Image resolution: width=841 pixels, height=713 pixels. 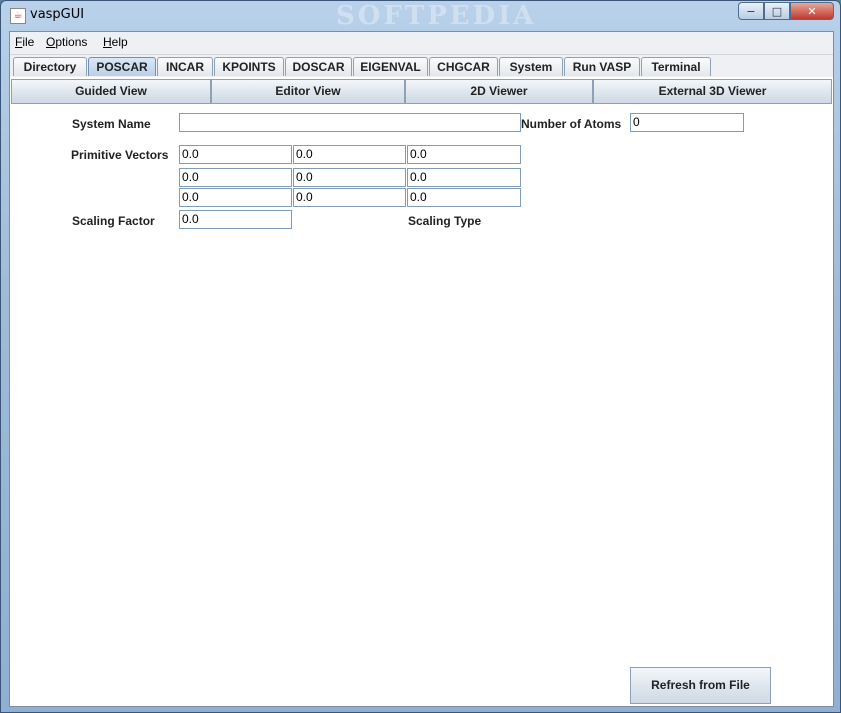 I want to click on editor-view-button: Editor View, so click(x=308, y=91).